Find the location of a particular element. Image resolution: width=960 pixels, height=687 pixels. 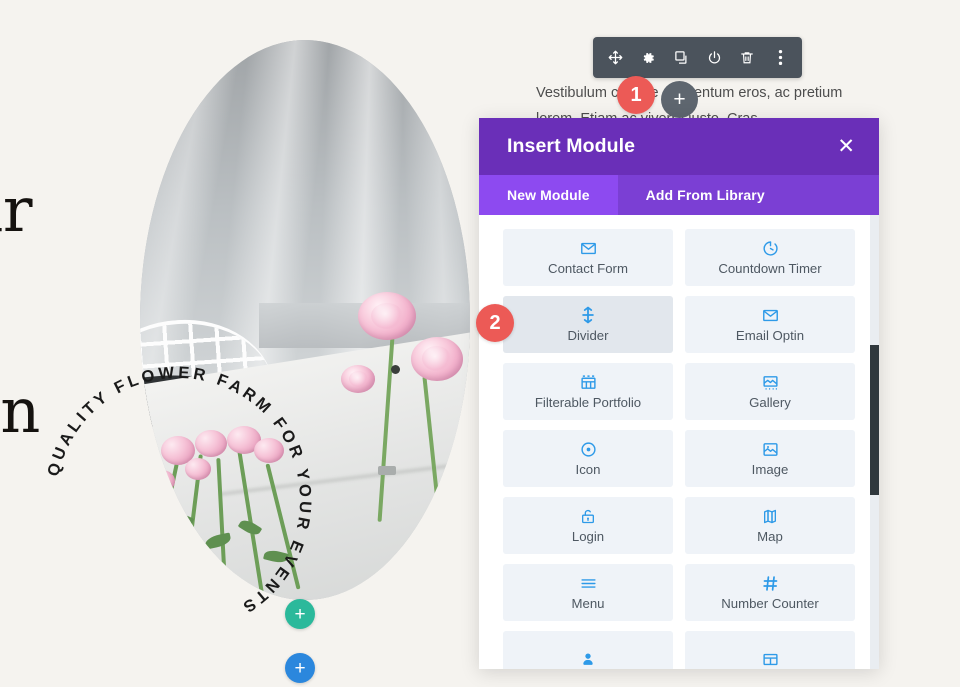

ellipsis-vertical-icon is located at coordinates (780, 58).